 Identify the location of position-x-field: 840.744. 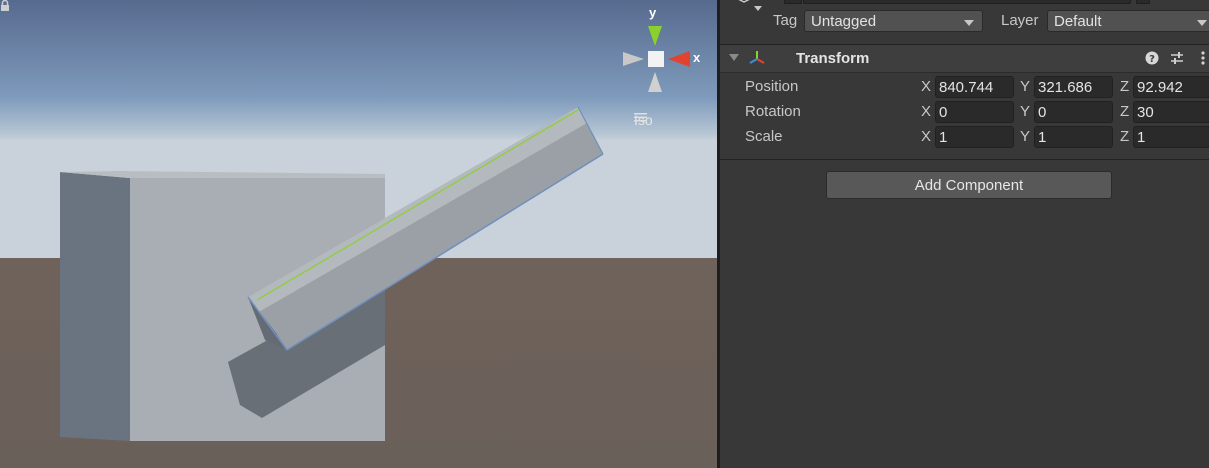
(974, 87).